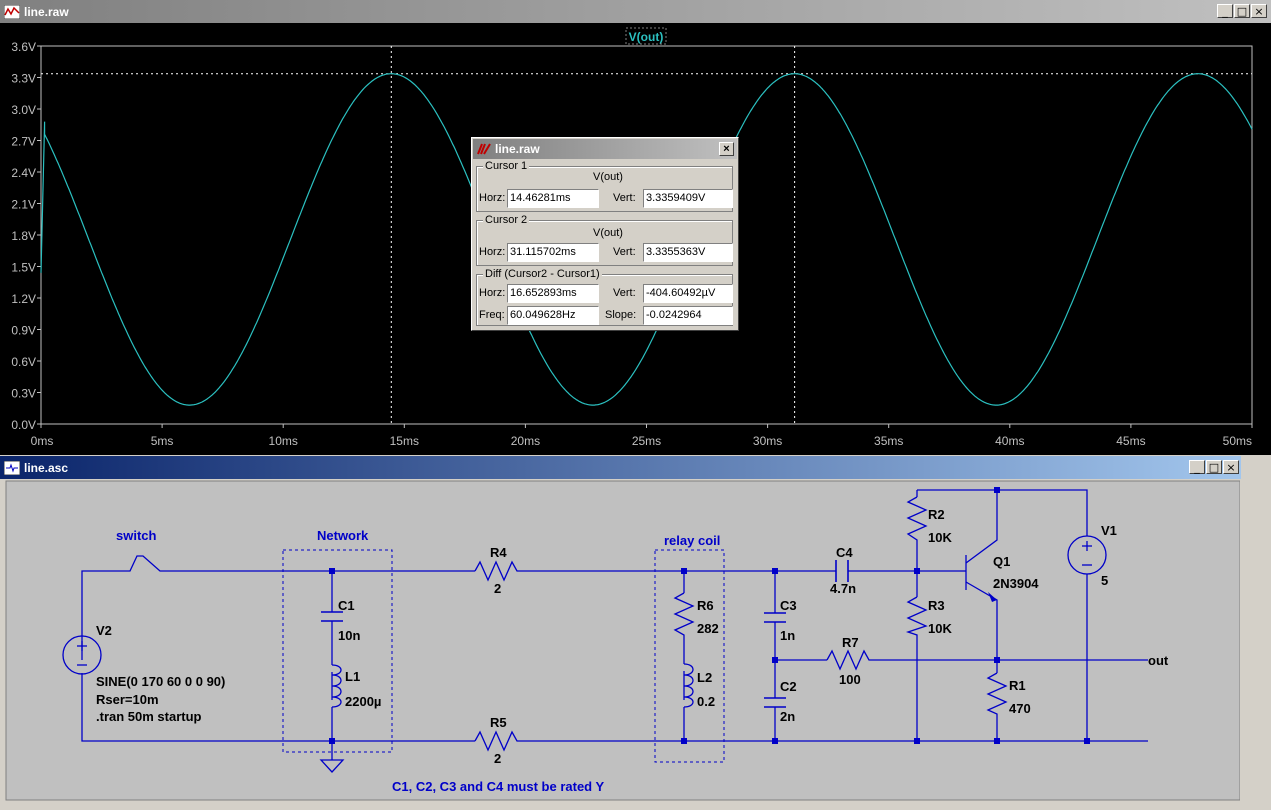 The width and height of the screenshot is (1271, 810). What do you see at coordinates (688, 252) in the screenshot?
I see `cursor2-vert-field: 3.3355363V` at bounding box center [688, 252].